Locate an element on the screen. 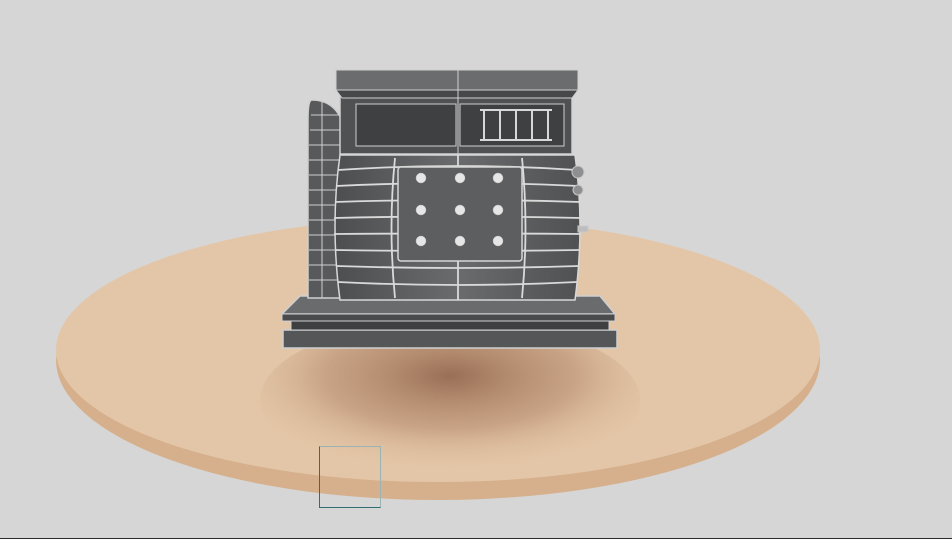 The height and width of the screenshot is (539, 952). render-region-box is located at coordinates (350, 477).